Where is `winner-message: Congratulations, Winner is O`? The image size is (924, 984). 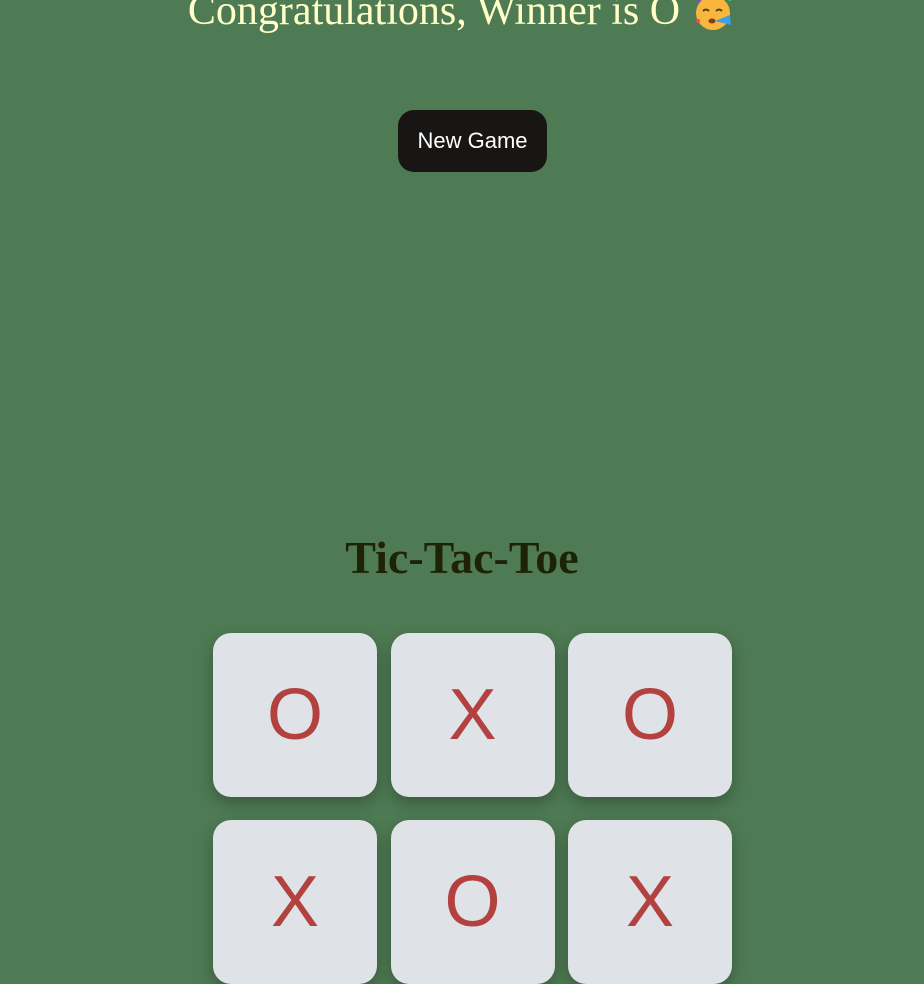
winner-message: Congratulations, Winner is O is located at coordinates (462, 18).